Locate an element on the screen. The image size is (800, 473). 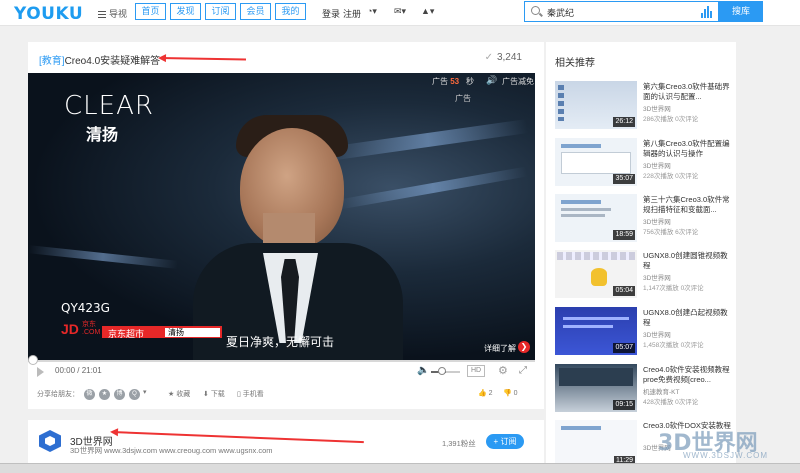
browser-statusbar is located at coordinates (400, 468).